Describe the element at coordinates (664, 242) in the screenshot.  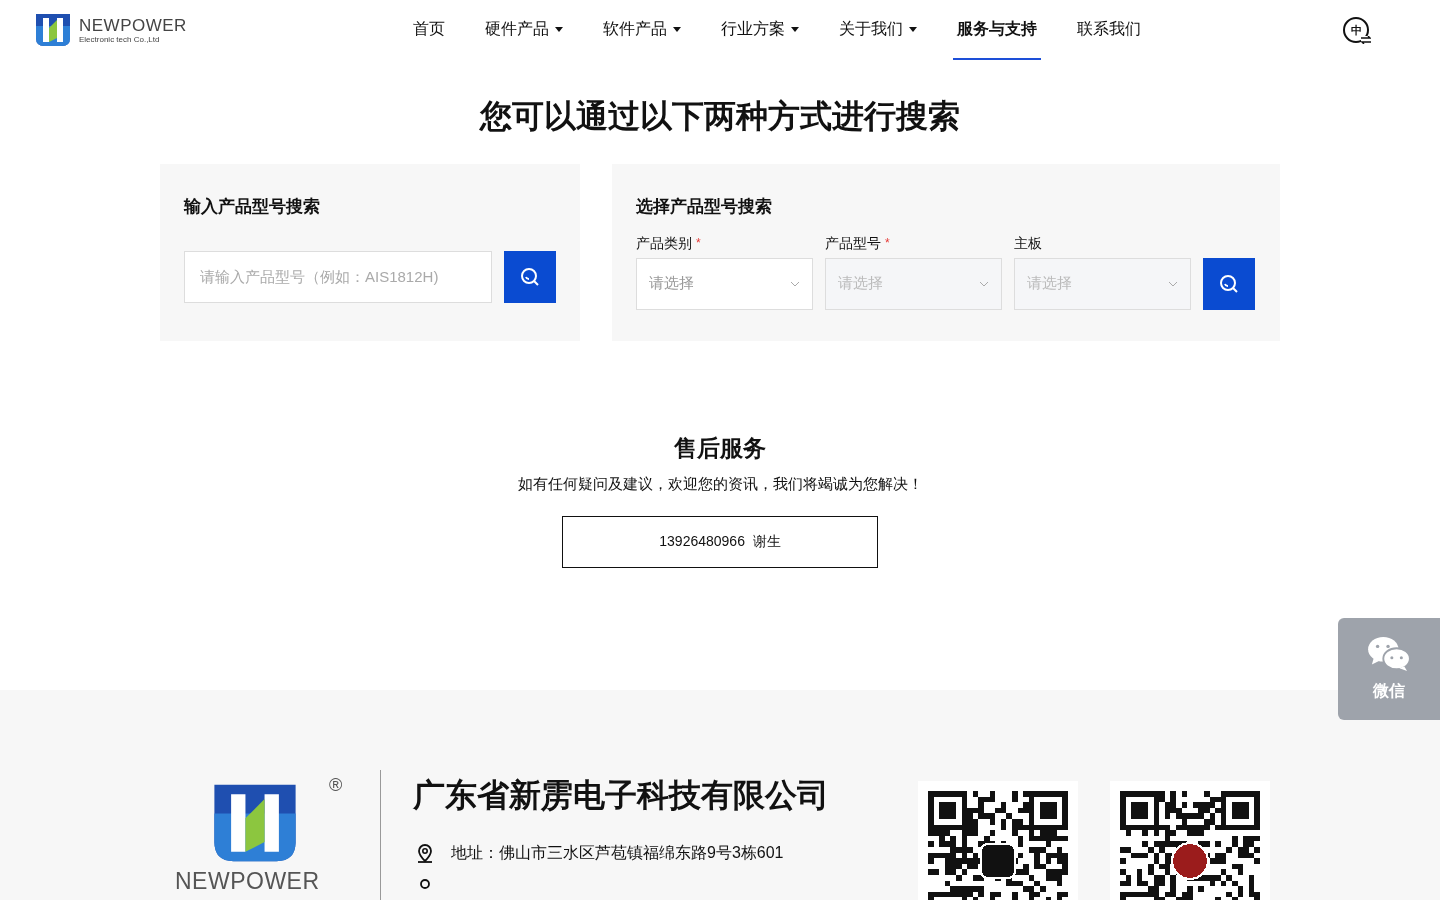
I see `field-label: 产品类别` at that location.